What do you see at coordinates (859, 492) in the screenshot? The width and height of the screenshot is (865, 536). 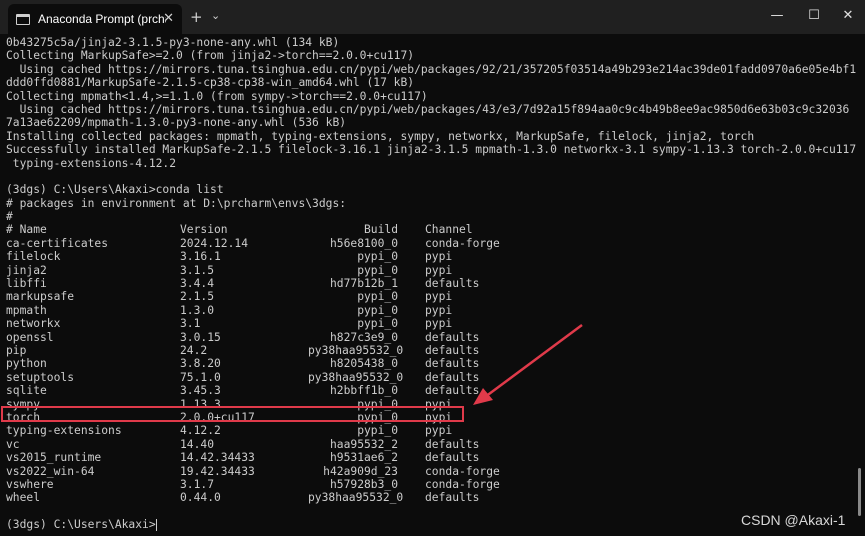 I see `scrollbar` at bounding box center [859, 492].